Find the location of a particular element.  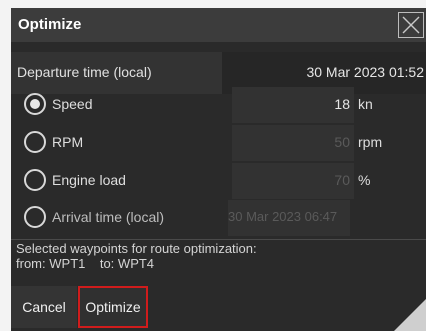

speed-input: 18 is located at coordinates (293, 105).